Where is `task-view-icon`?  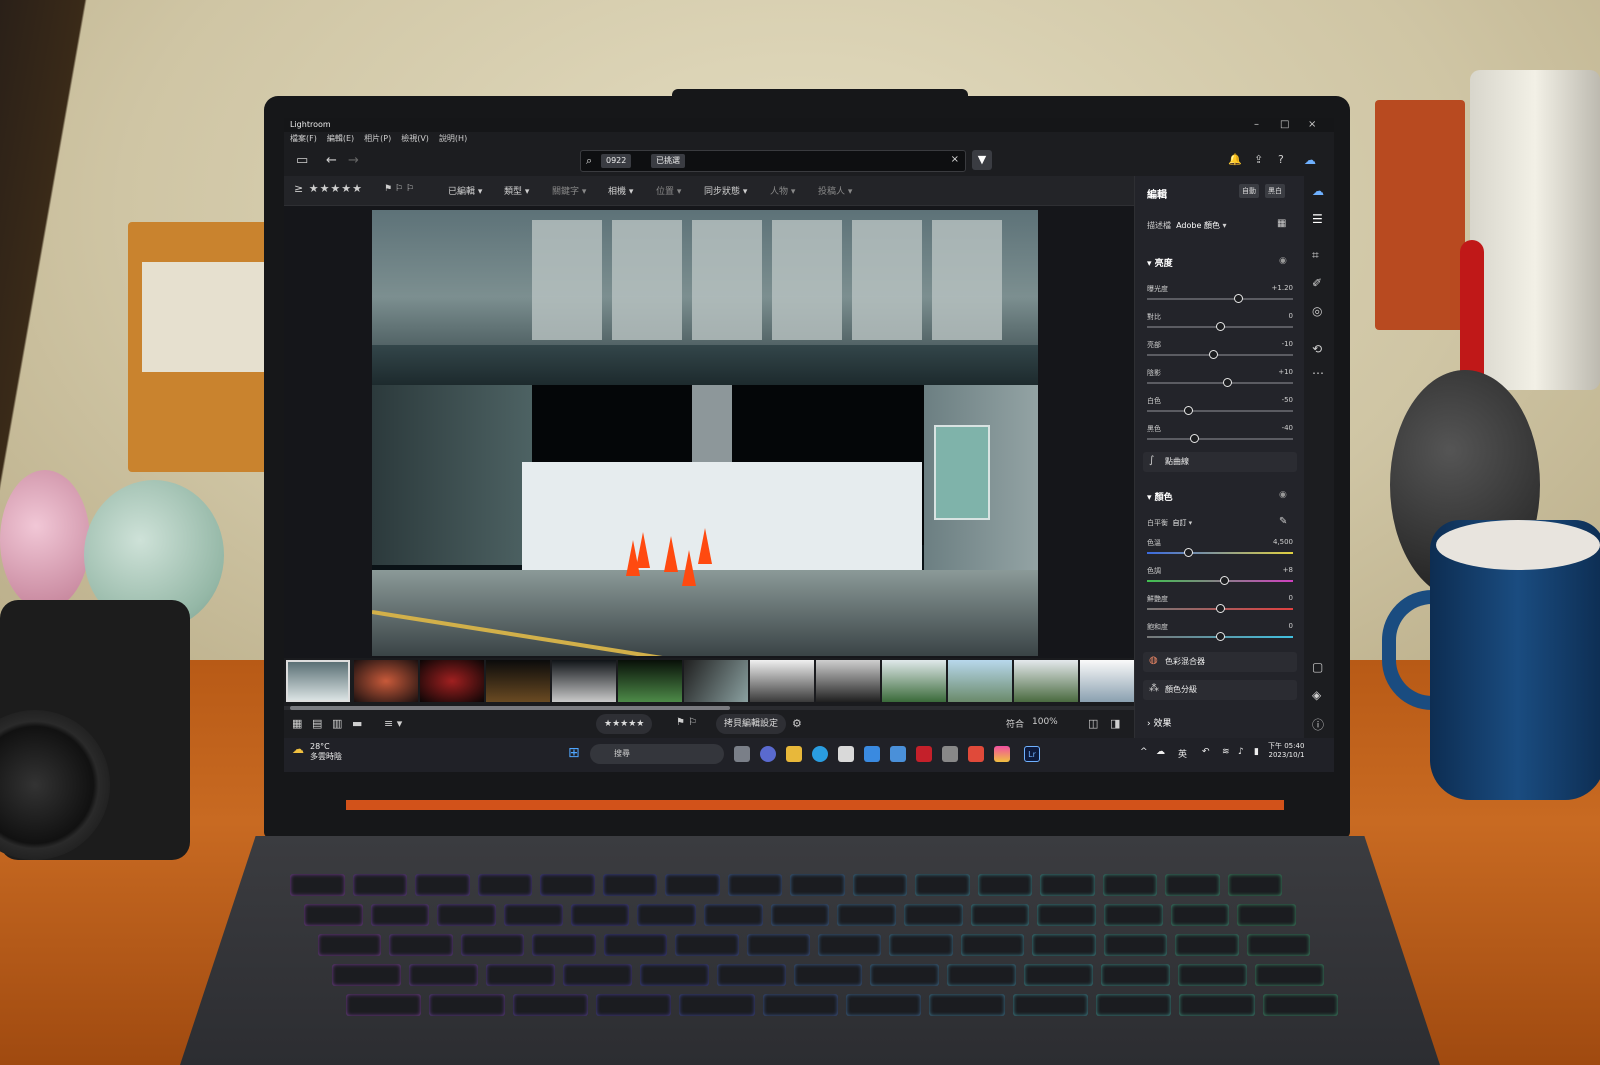
task-view-icon is located at coordinates (742, 754).